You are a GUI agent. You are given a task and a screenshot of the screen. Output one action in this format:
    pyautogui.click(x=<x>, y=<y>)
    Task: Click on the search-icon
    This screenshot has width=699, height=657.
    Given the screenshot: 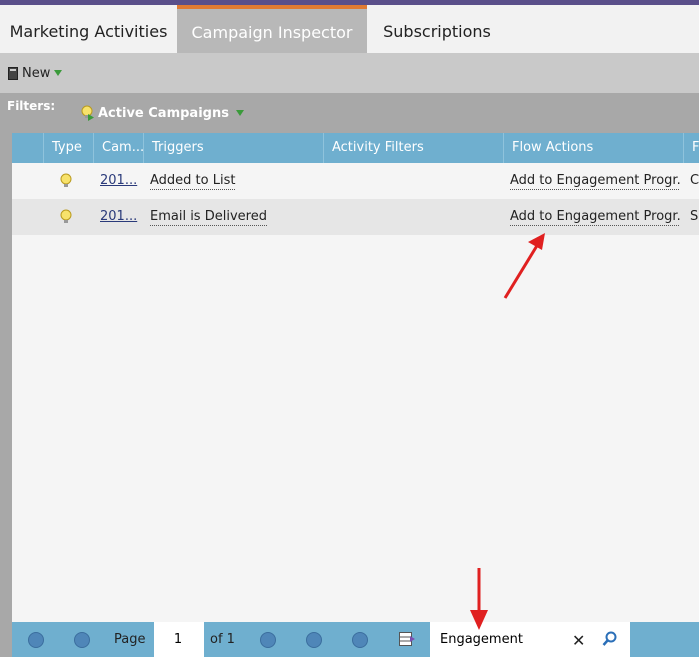 What is the action you would take?
    pyautogui.click(x=610, y=639)
    